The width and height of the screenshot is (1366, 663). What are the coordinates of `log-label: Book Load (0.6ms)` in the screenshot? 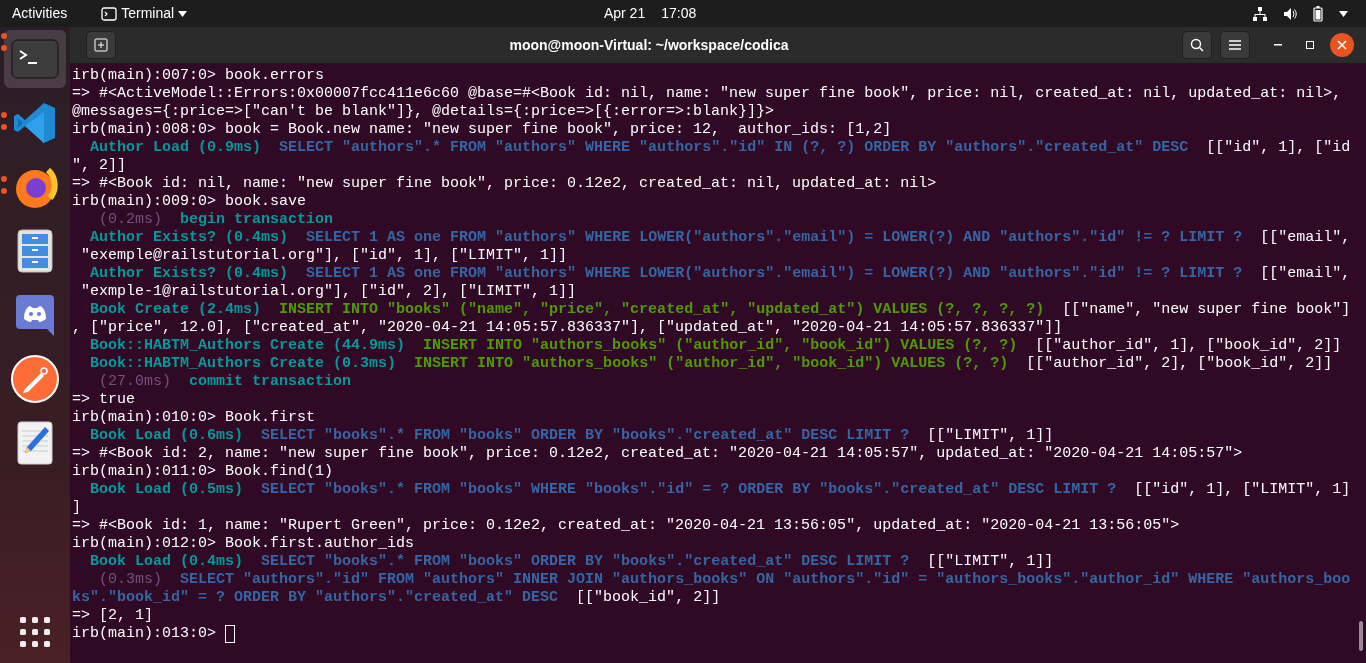 It's located at (167, 435).